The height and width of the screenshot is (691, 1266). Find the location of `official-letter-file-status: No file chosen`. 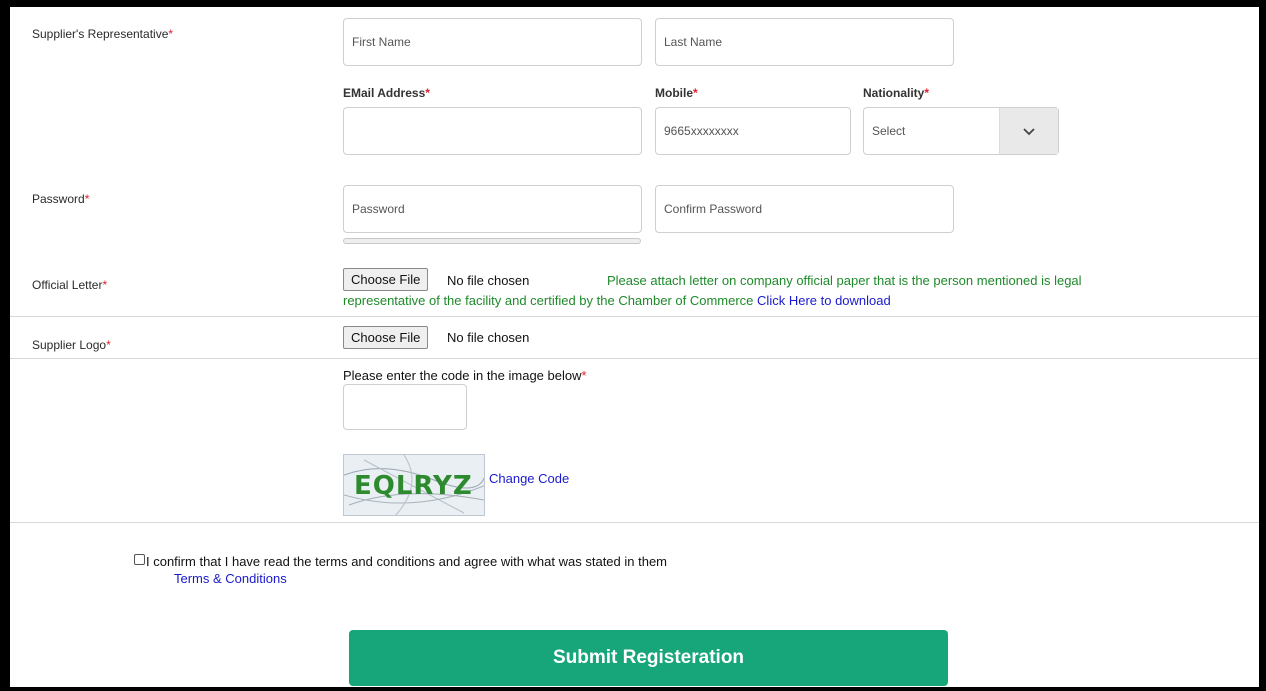

official-letter-file-status: No file chosen is located at coordinates (488, 280).